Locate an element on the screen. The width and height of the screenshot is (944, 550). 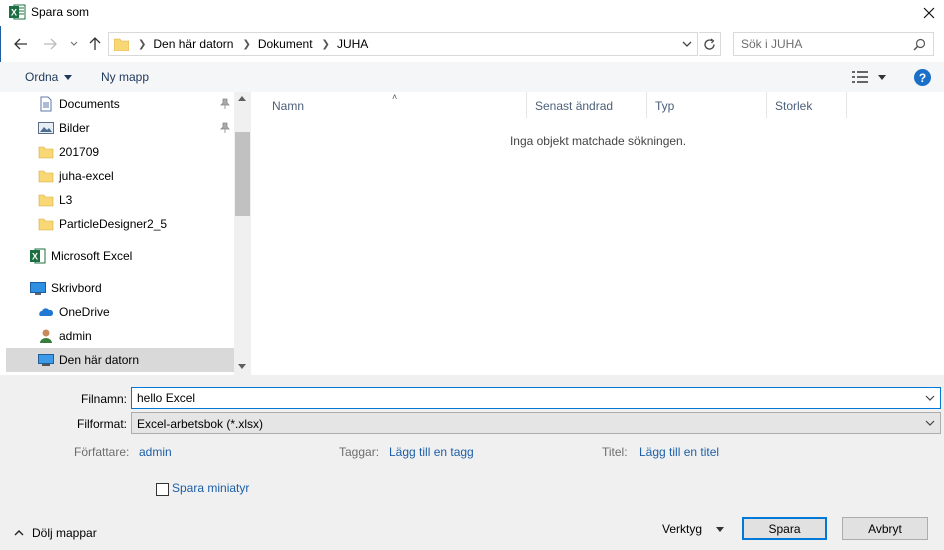
save-thumbnail-checkbox is located at coordinates (162, 489).